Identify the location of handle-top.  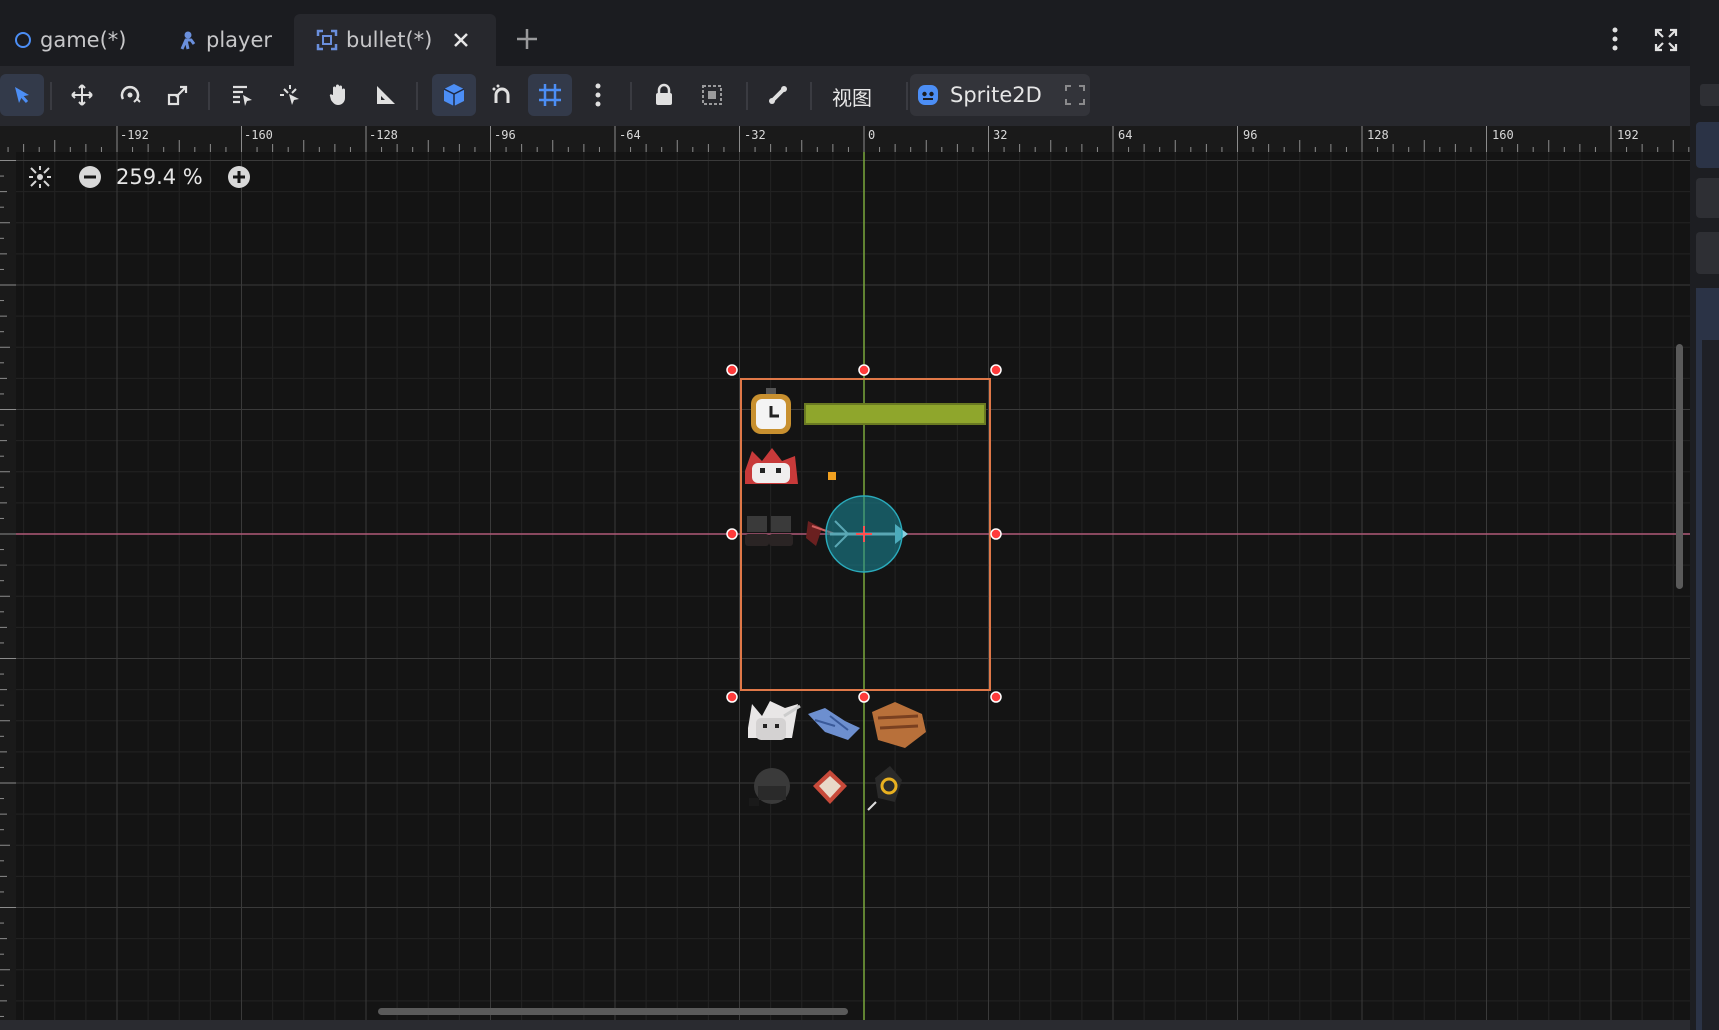
(864, 370).